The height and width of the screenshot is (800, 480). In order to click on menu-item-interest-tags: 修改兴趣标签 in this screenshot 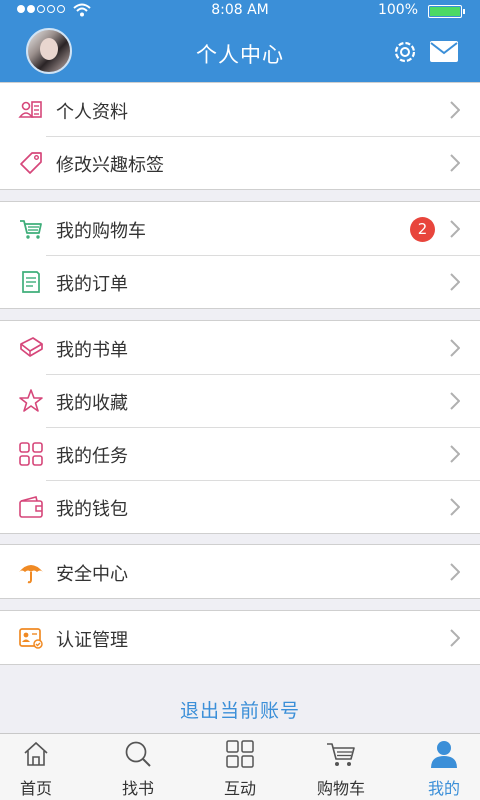, I will do `click(240, 162)`.